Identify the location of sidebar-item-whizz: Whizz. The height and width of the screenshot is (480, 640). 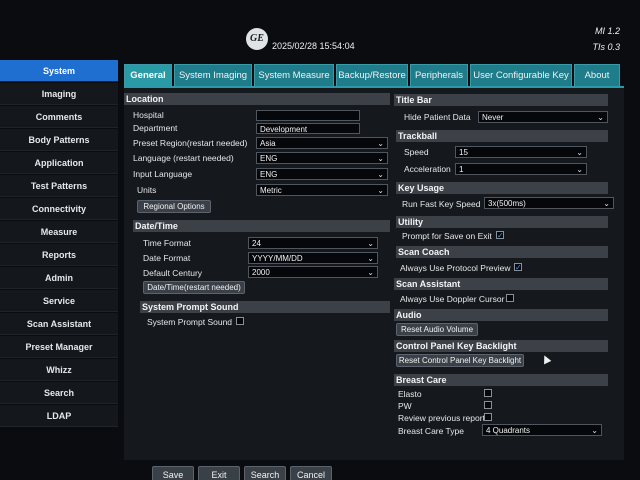
(59, 370).